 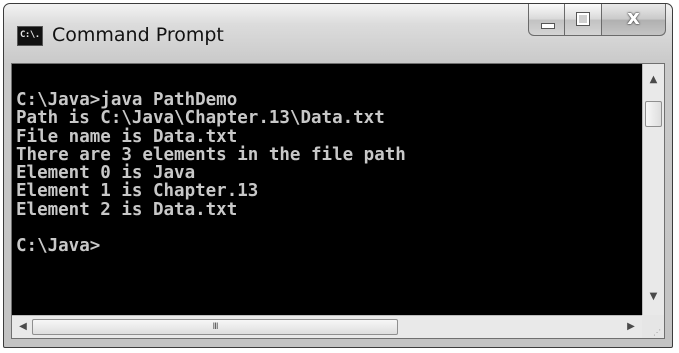 What do you see at coordinates (58, 246) in the screenshot?
I see `console-prompt-line: C:\Java>` at bounding box center [58, 246].